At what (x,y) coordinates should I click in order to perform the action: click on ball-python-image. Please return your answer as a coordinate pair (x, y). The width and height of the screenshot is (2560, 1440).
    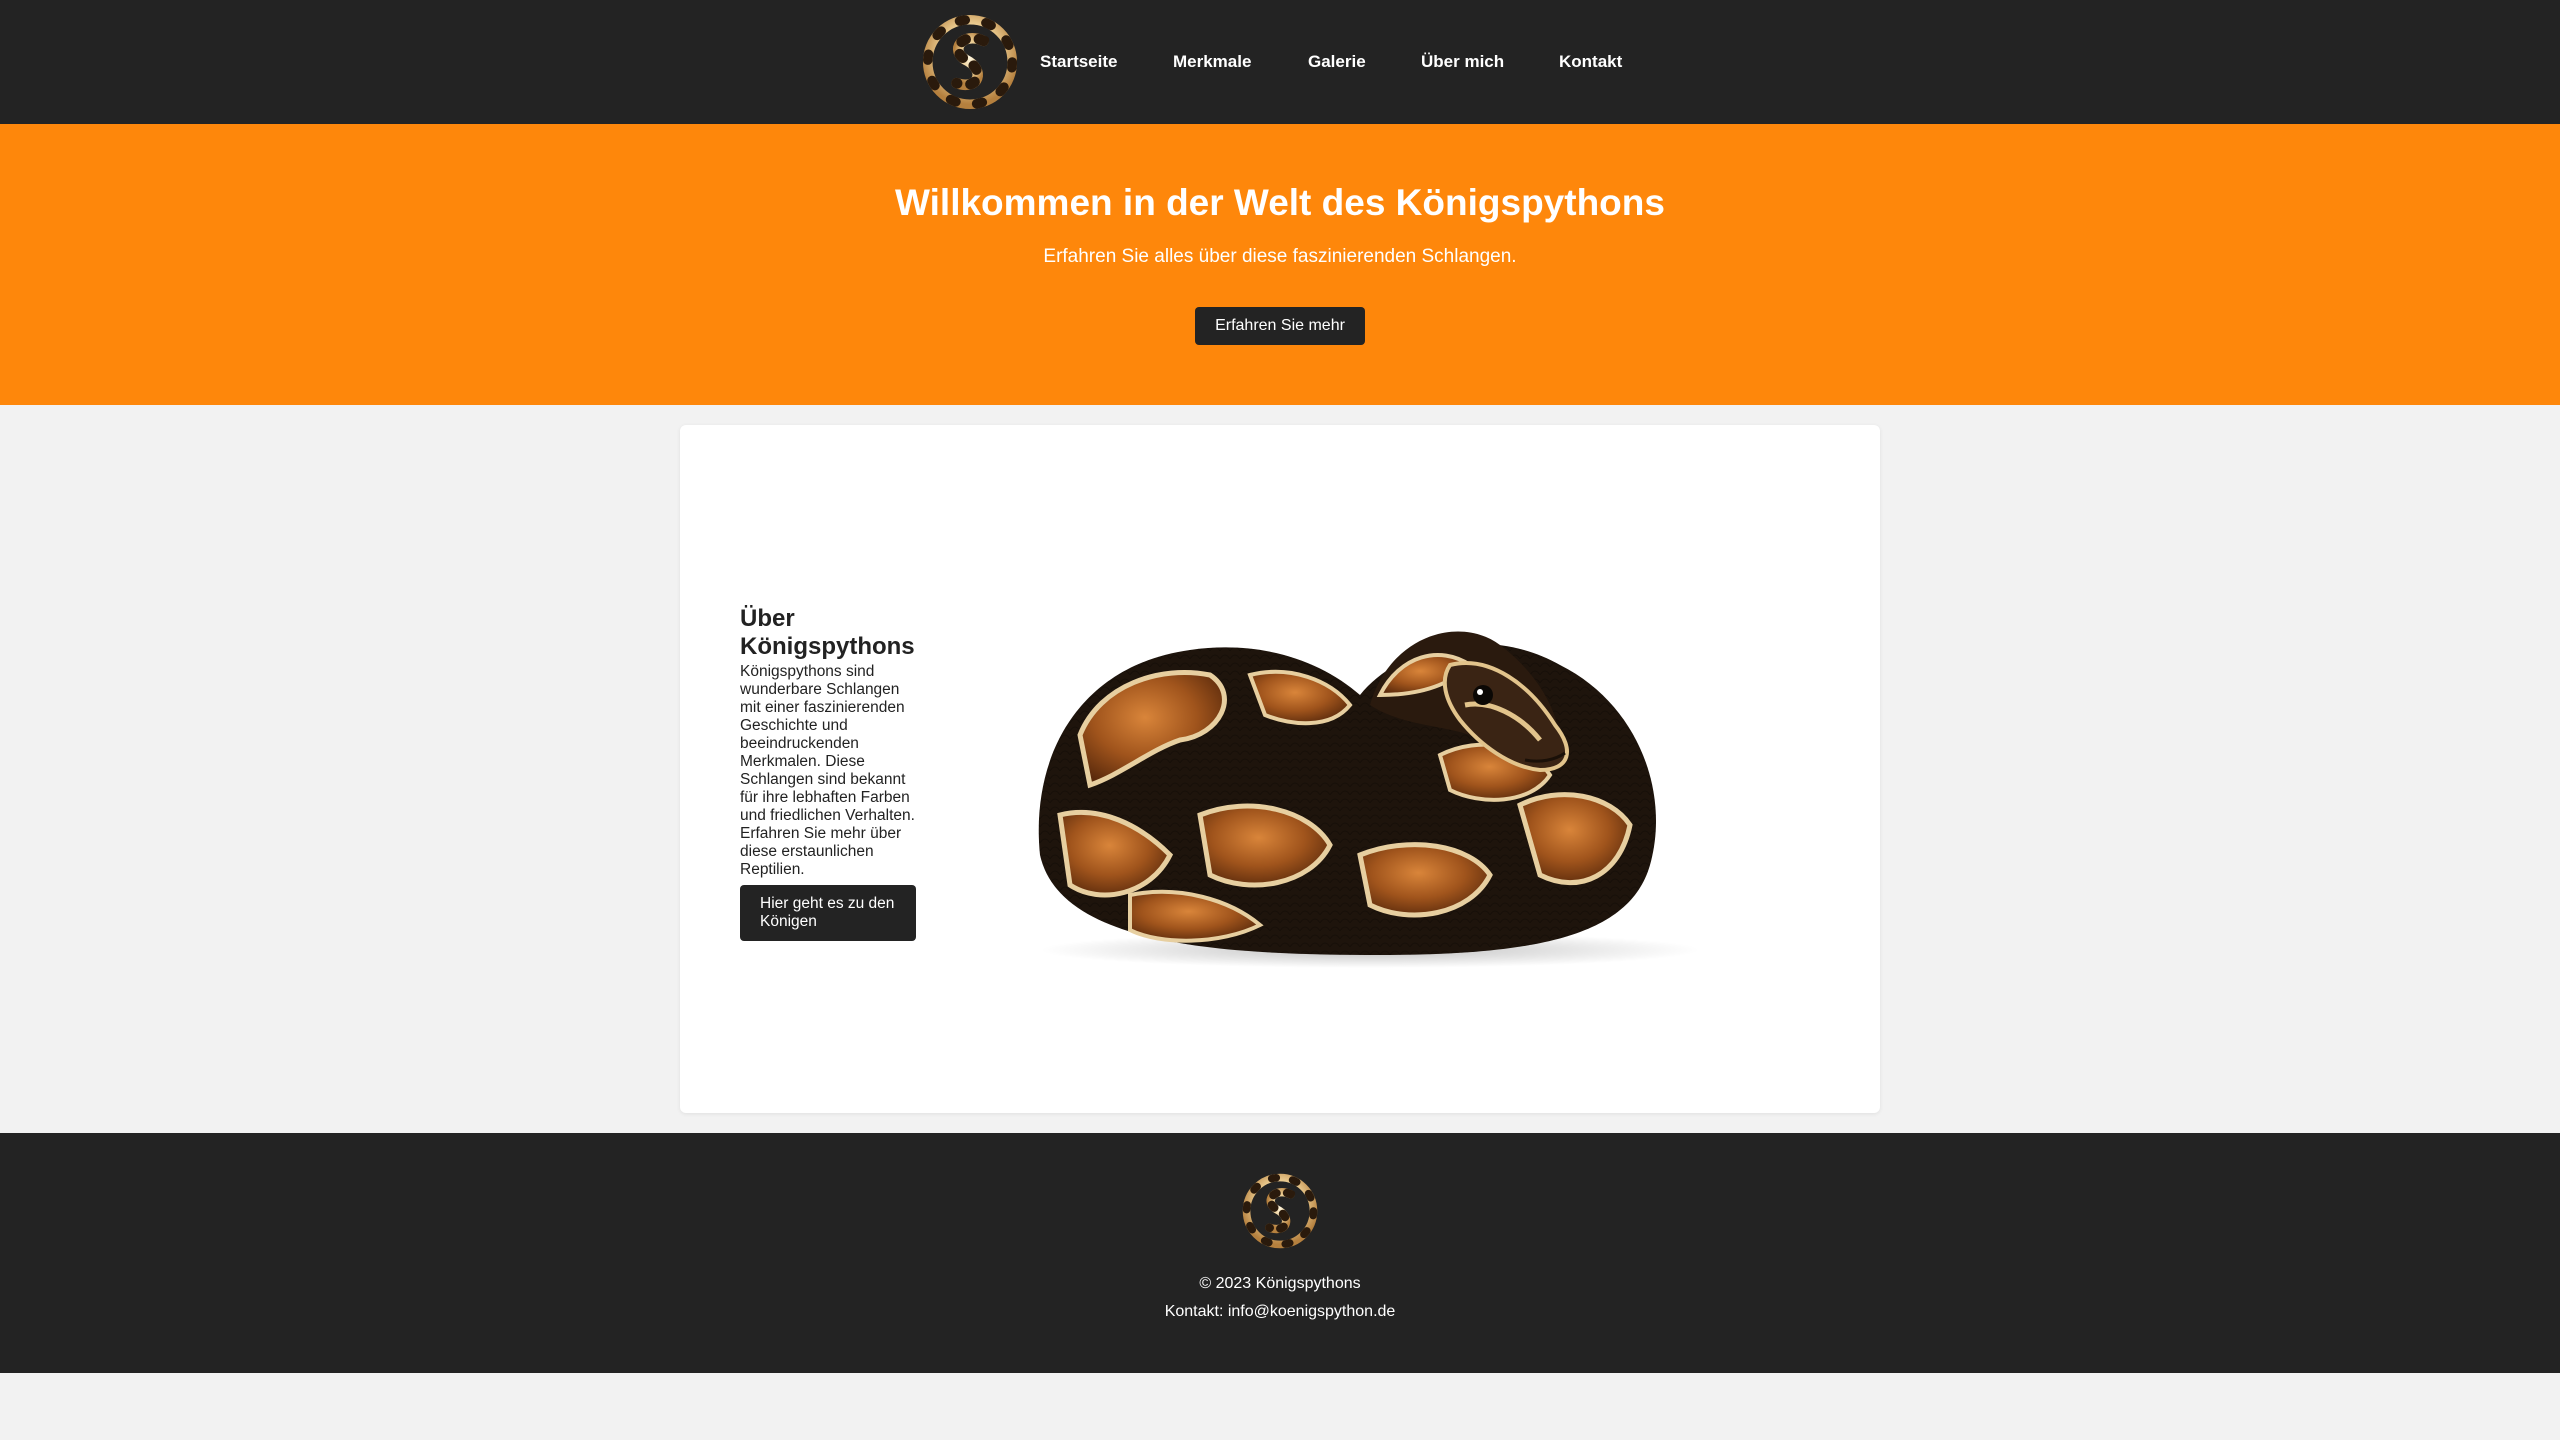
    Looking at the image, I should click on (1370, 765).